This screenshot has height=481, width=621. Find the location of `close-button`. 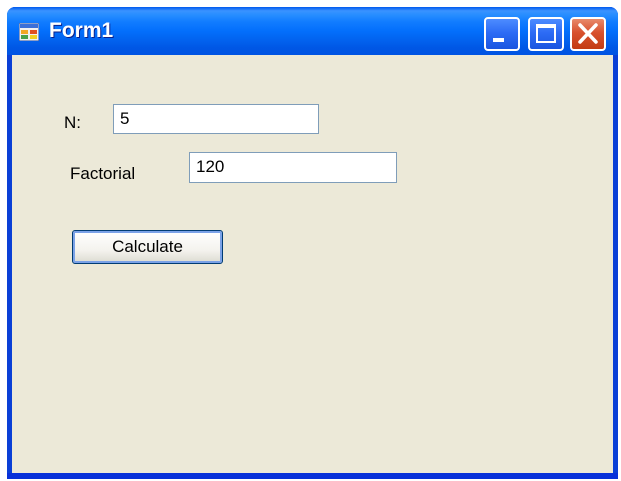

close-button is located at coordinates (588, 34).